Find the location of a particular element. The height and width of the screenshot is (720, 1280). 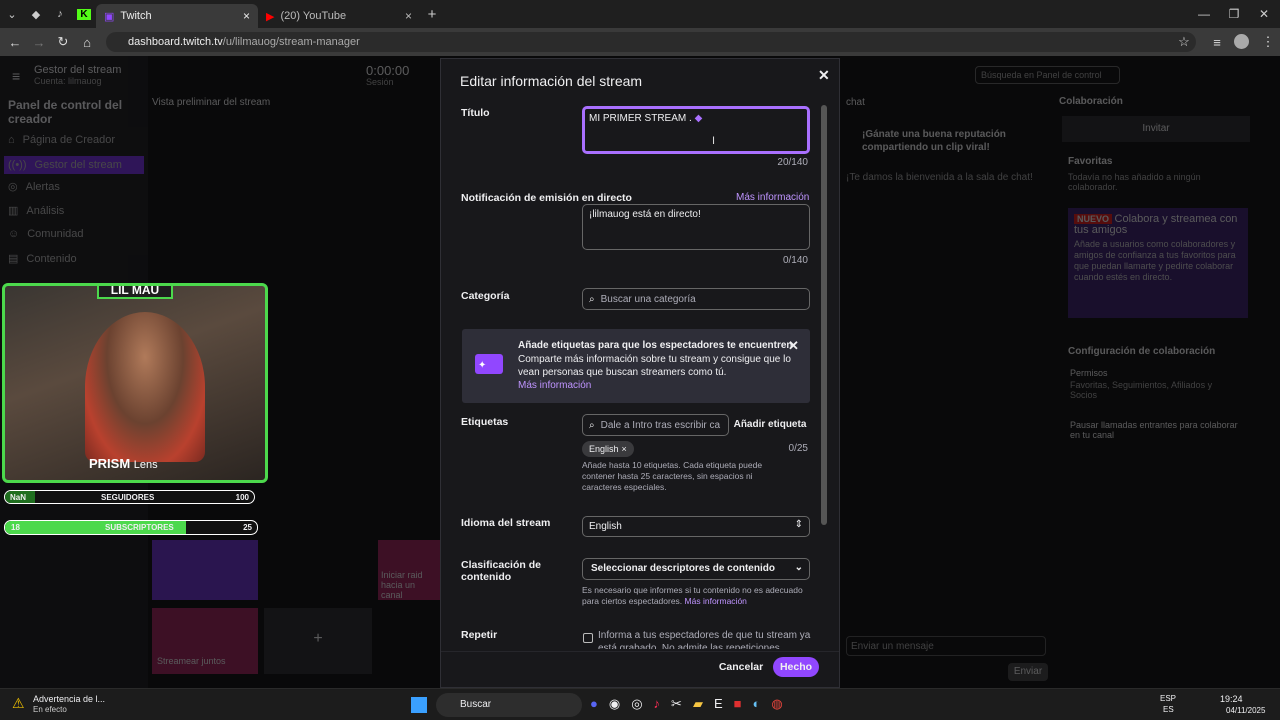

tiktok-tab-icon: ♪ is located at coordinates (60, 14).